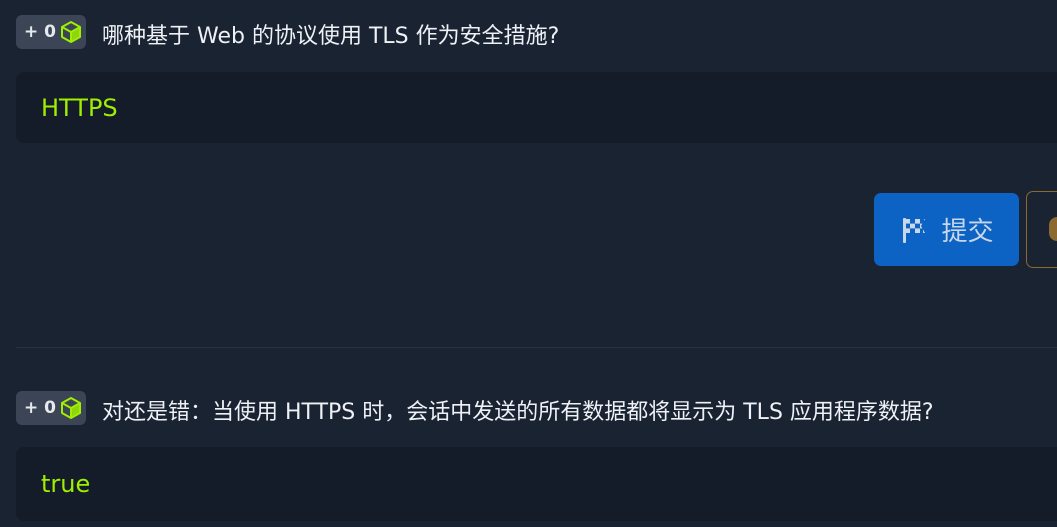  What do you see at coordinates (66, 484) in the screenshot?
I see `answer-value: true` at bounding box center [66, 484].